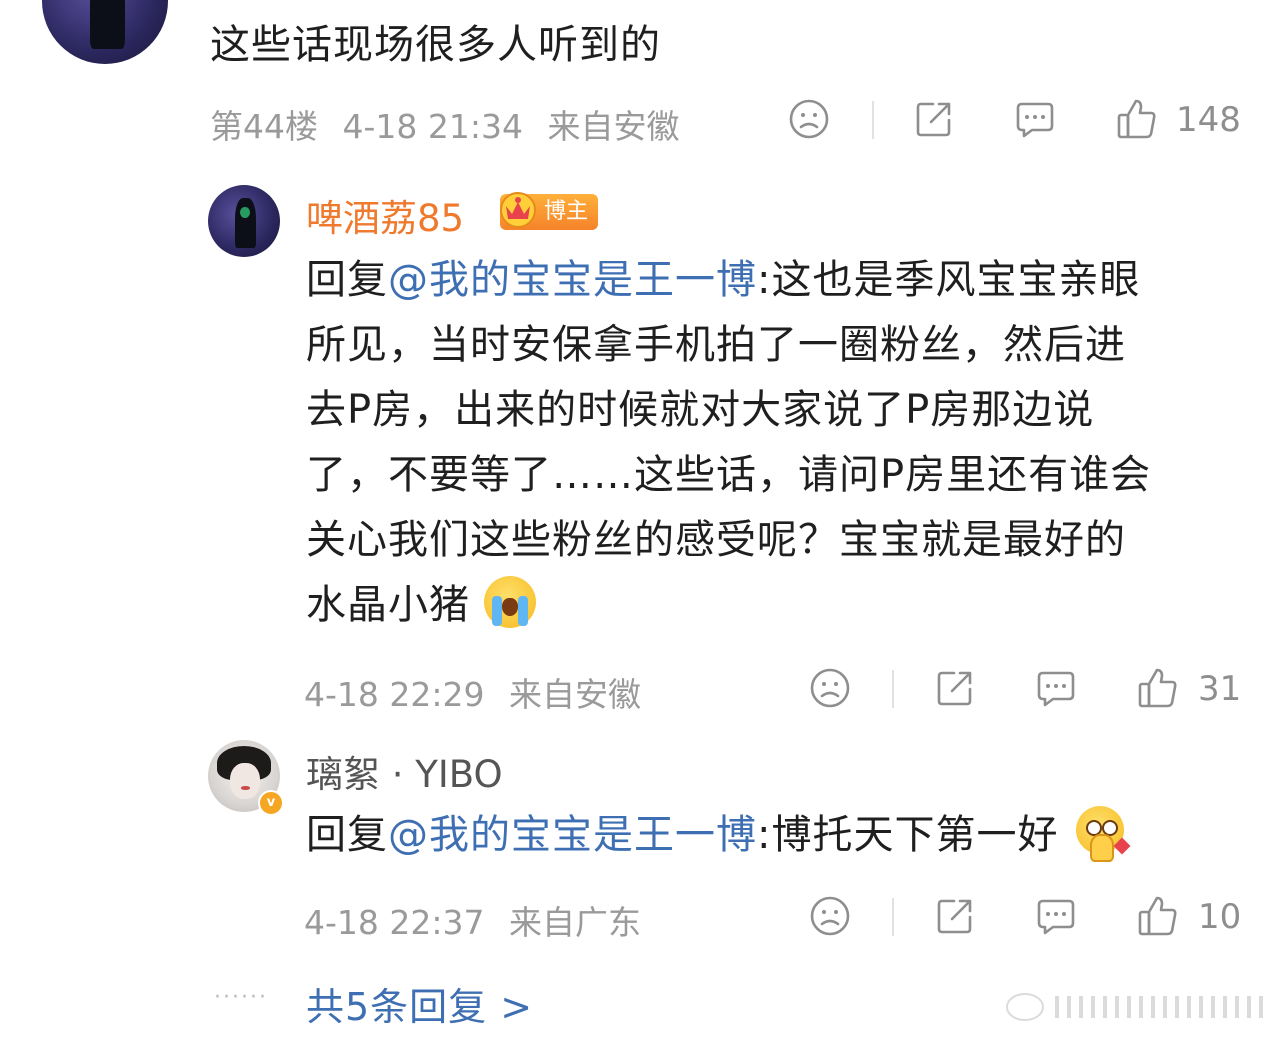  Describe the element at coordinates (433, 126) in the screenshot. I see `comment-time: 4-18 21:34` at that location.